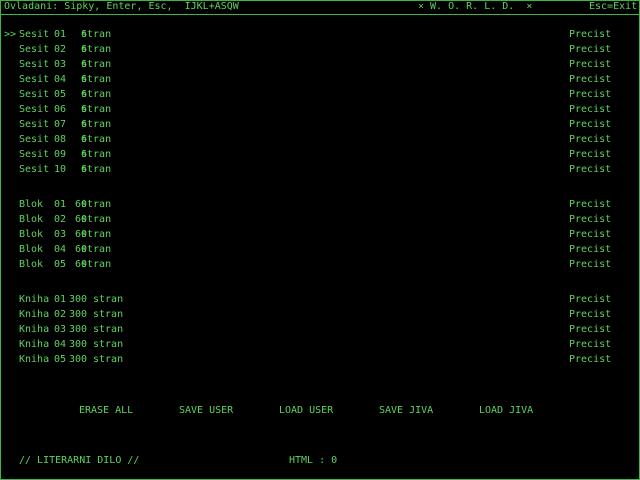 The width and height of the screenshot is (640, 480). Describe the element at coordinates (320, 49) in the screenshot. I see `list-item: Sesit 02 6 stran Precist` at that location.